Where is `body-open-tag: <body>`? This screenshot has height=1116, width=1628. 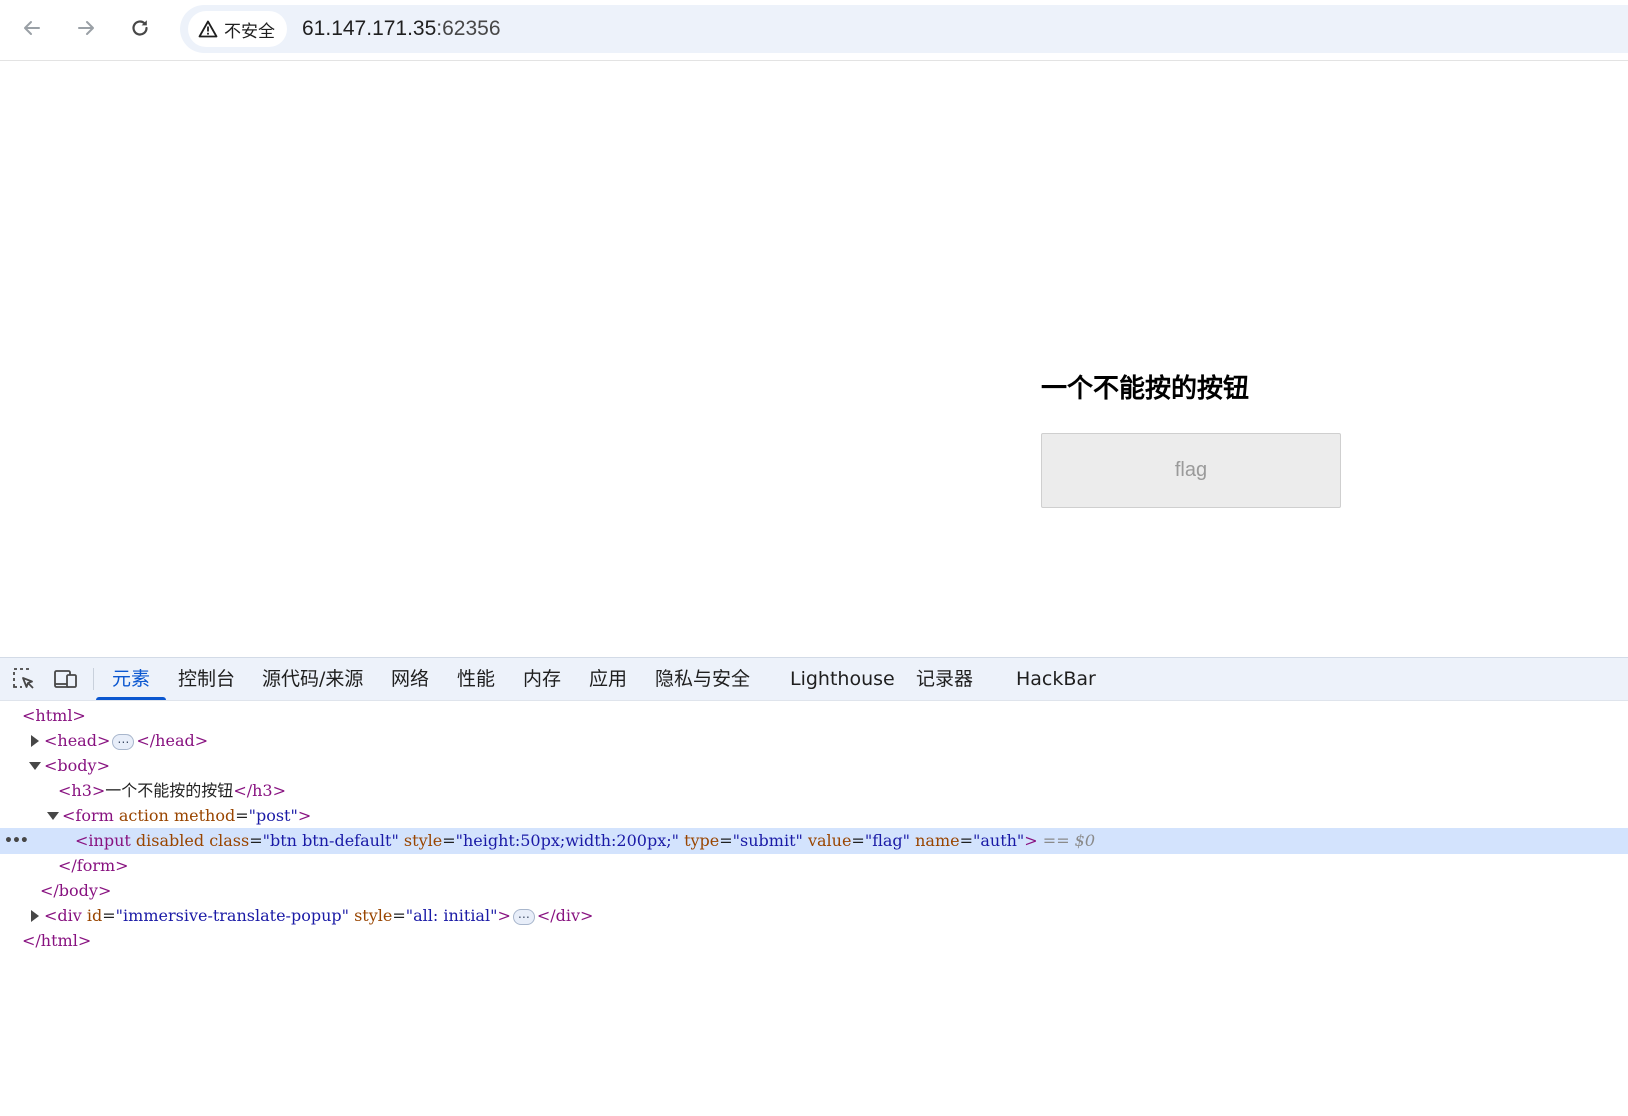 body-open-tag: <body> is located at coordinates (77, 765).